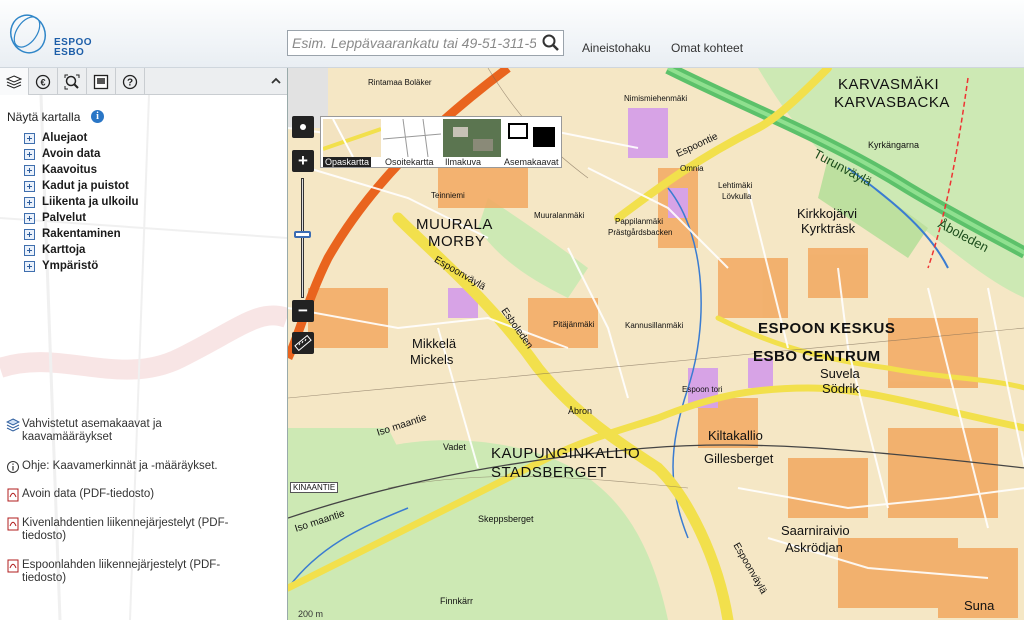 This screenshot has height=620, width=1024. What do you see at coordinates (827, 328) in the screenshot?
I see `map-label: ESPOON KESKUS` at bounding box center [827, 328].